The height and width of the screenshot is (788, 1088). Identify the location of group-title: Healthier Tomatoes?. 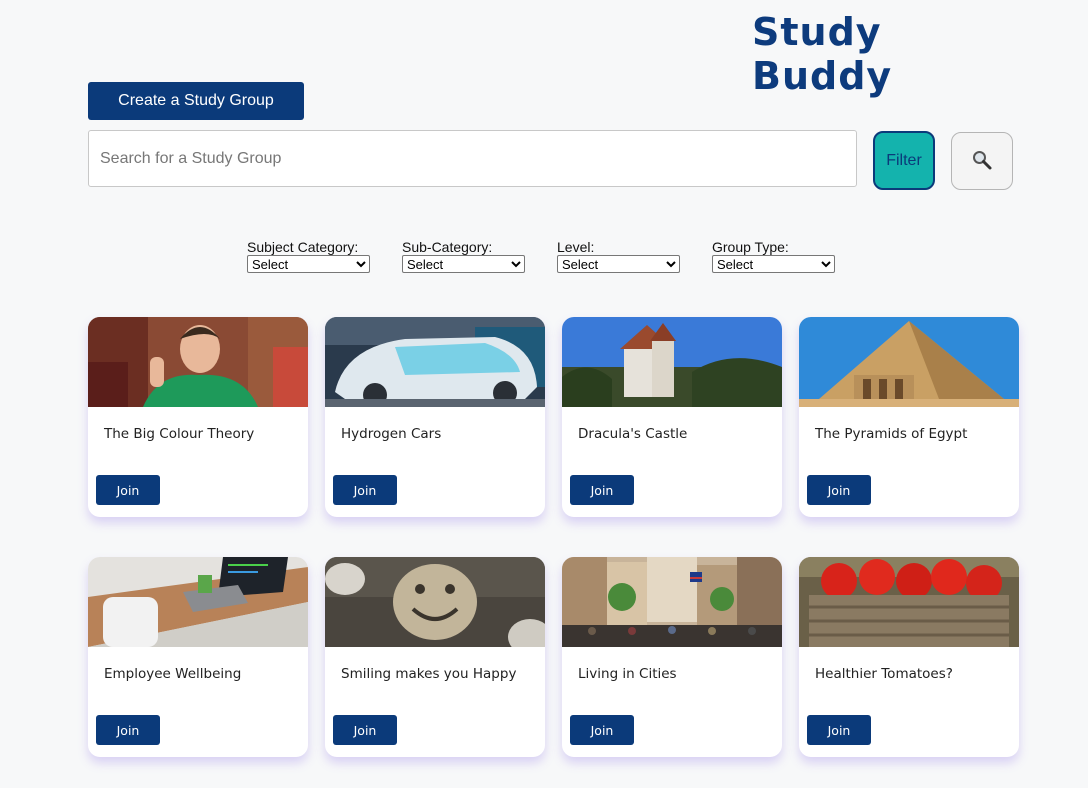
(884, 674).